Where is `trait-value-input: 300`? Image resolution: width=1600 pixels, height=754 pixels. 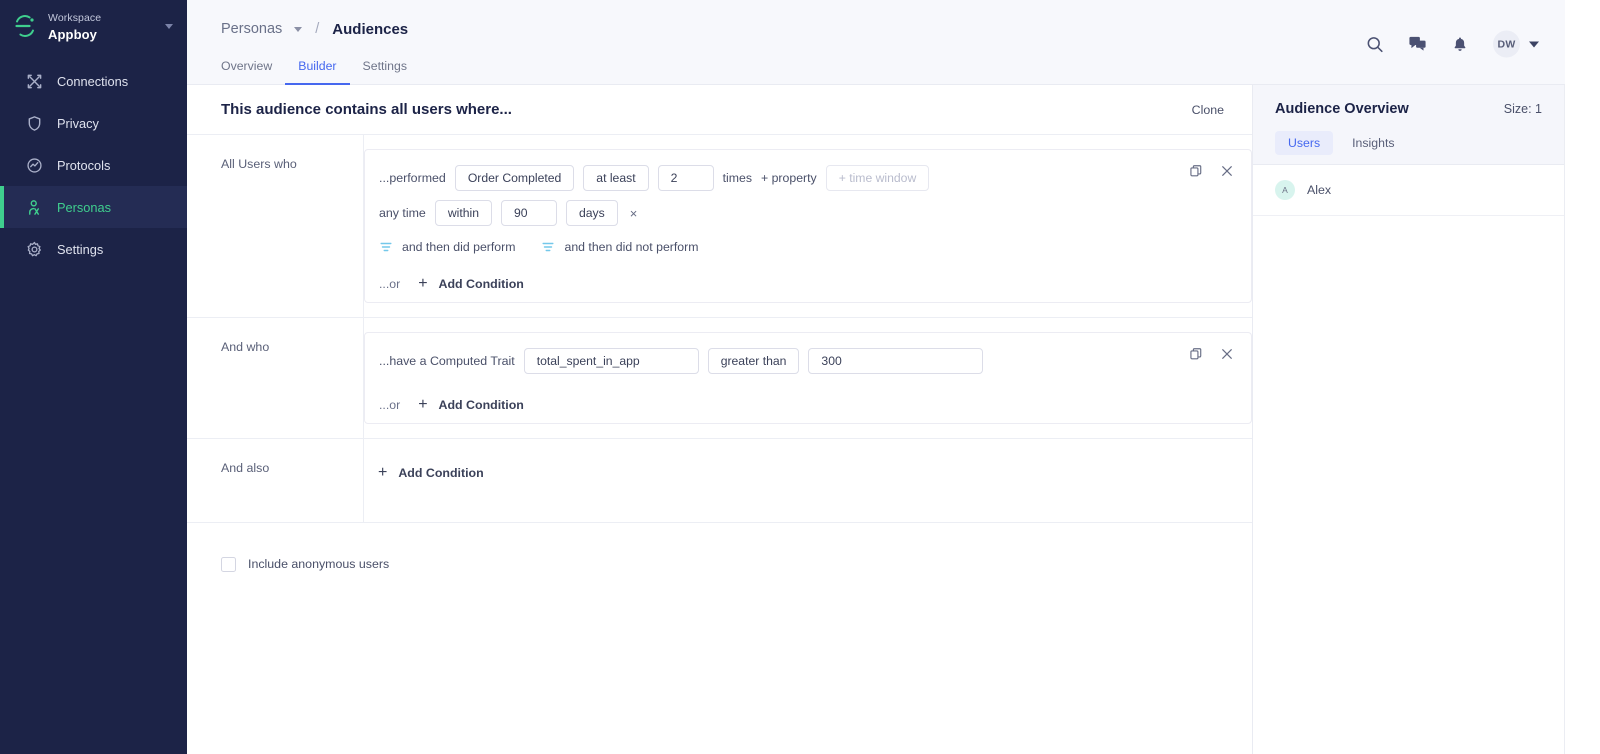
trait-value-input: 300 is located at coordinates (896, 361).